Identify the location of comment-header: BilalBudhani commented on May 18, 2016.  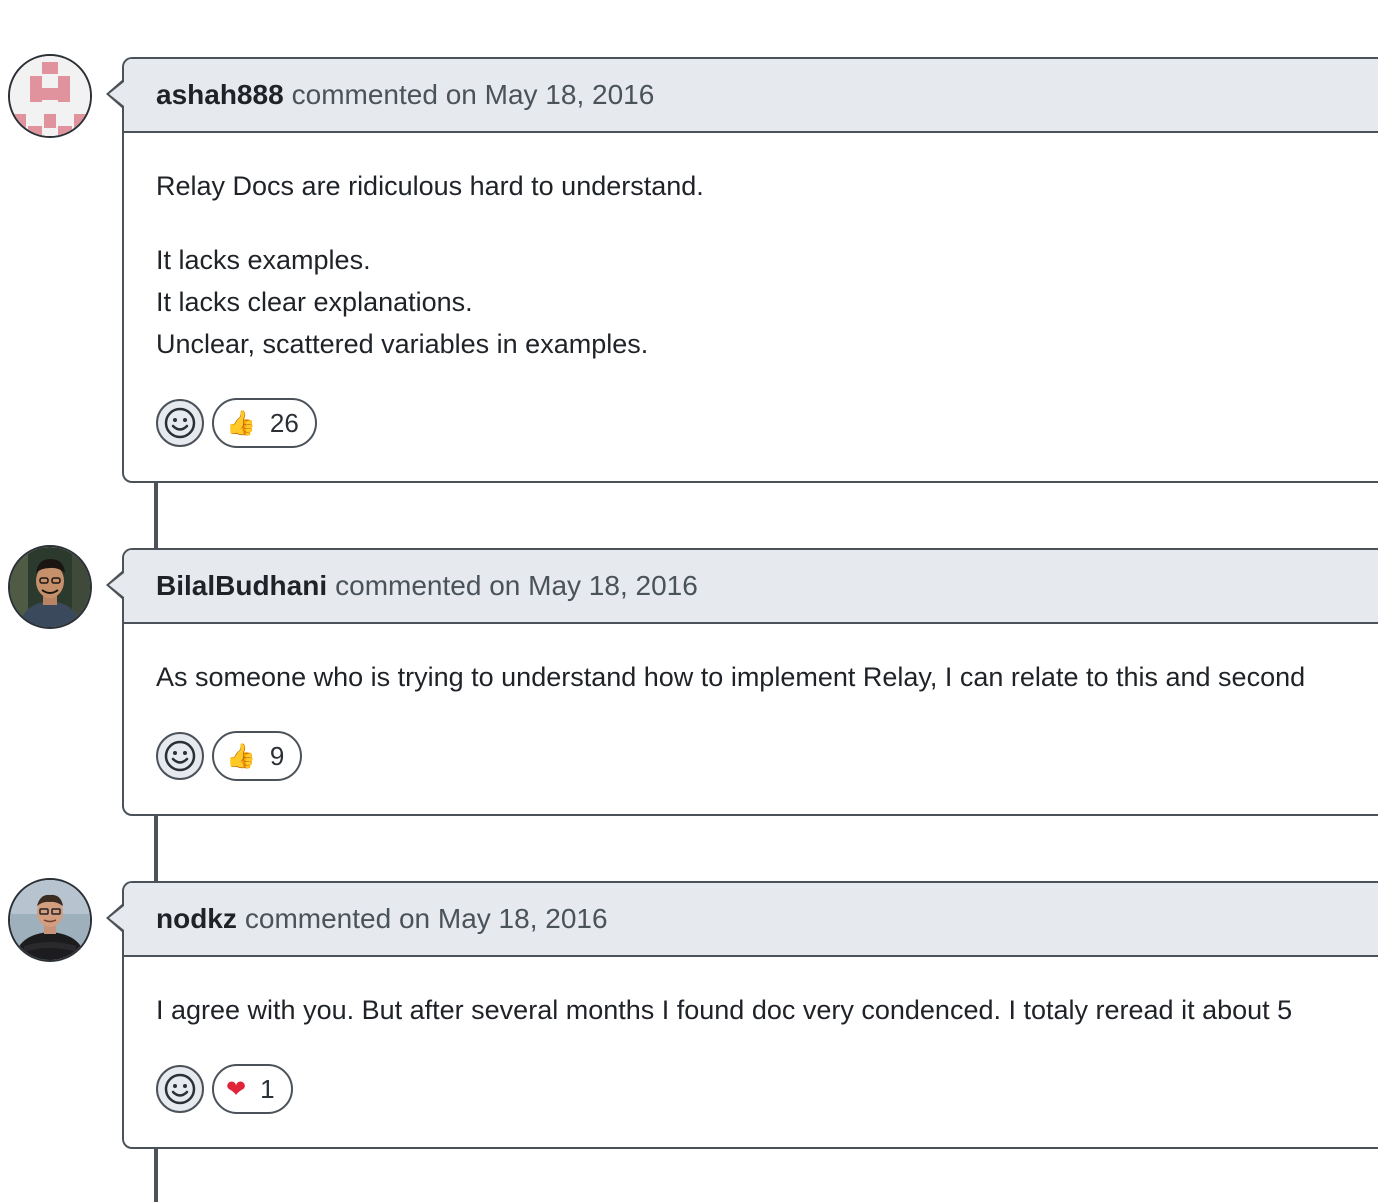
(751, 587).